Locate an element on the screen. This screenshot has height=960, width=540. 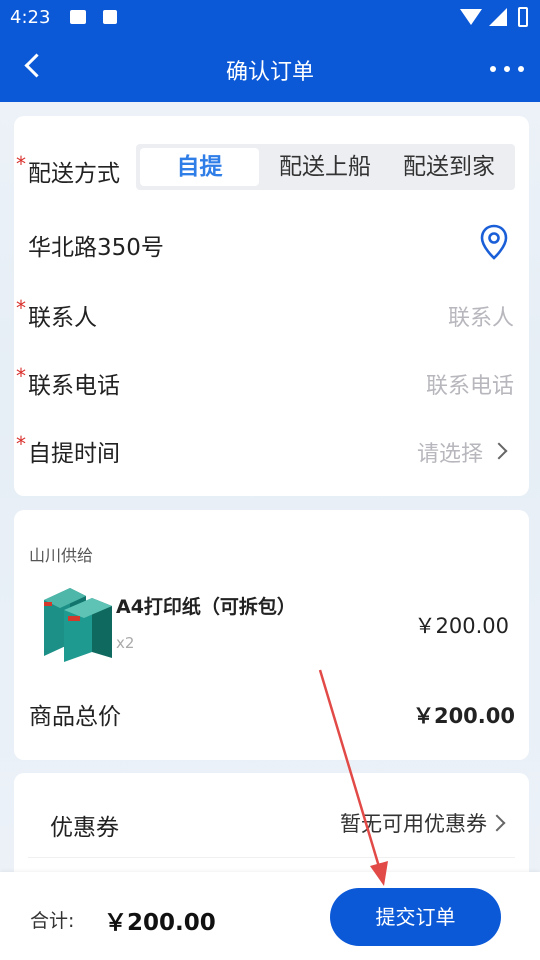
delivery-option-self-pickup: 自提 is located at coordinates (199, 167).